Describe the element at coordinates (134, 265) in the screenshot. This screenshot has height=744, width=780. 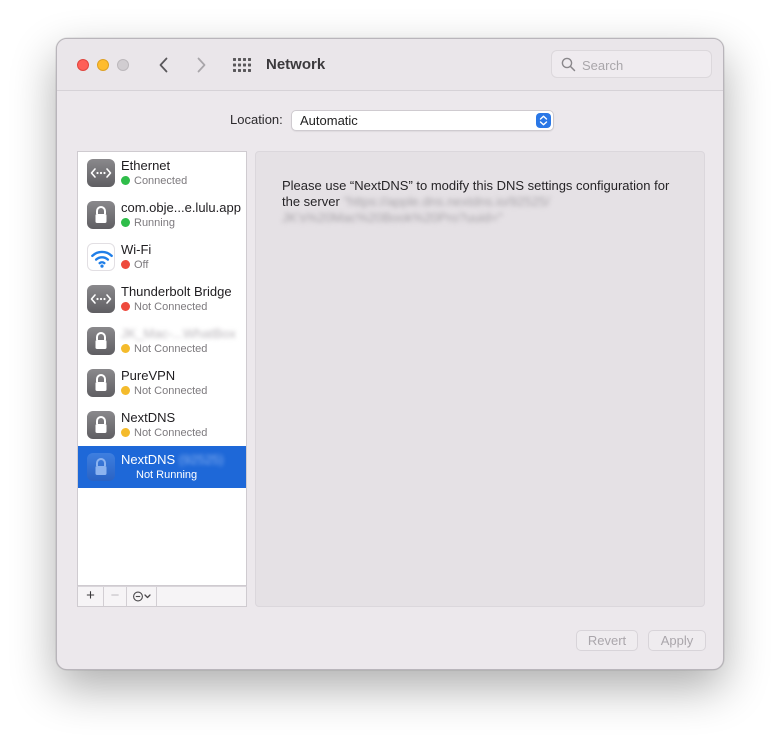
I see `service-status: Off` at that location.